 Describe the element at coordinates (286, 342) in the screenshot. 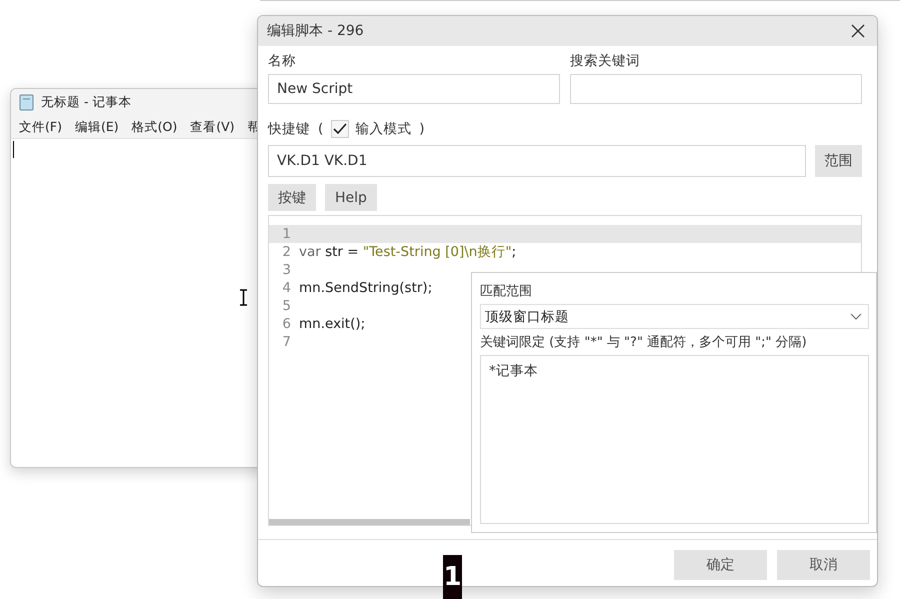

I see `code-line: 7` at that location.